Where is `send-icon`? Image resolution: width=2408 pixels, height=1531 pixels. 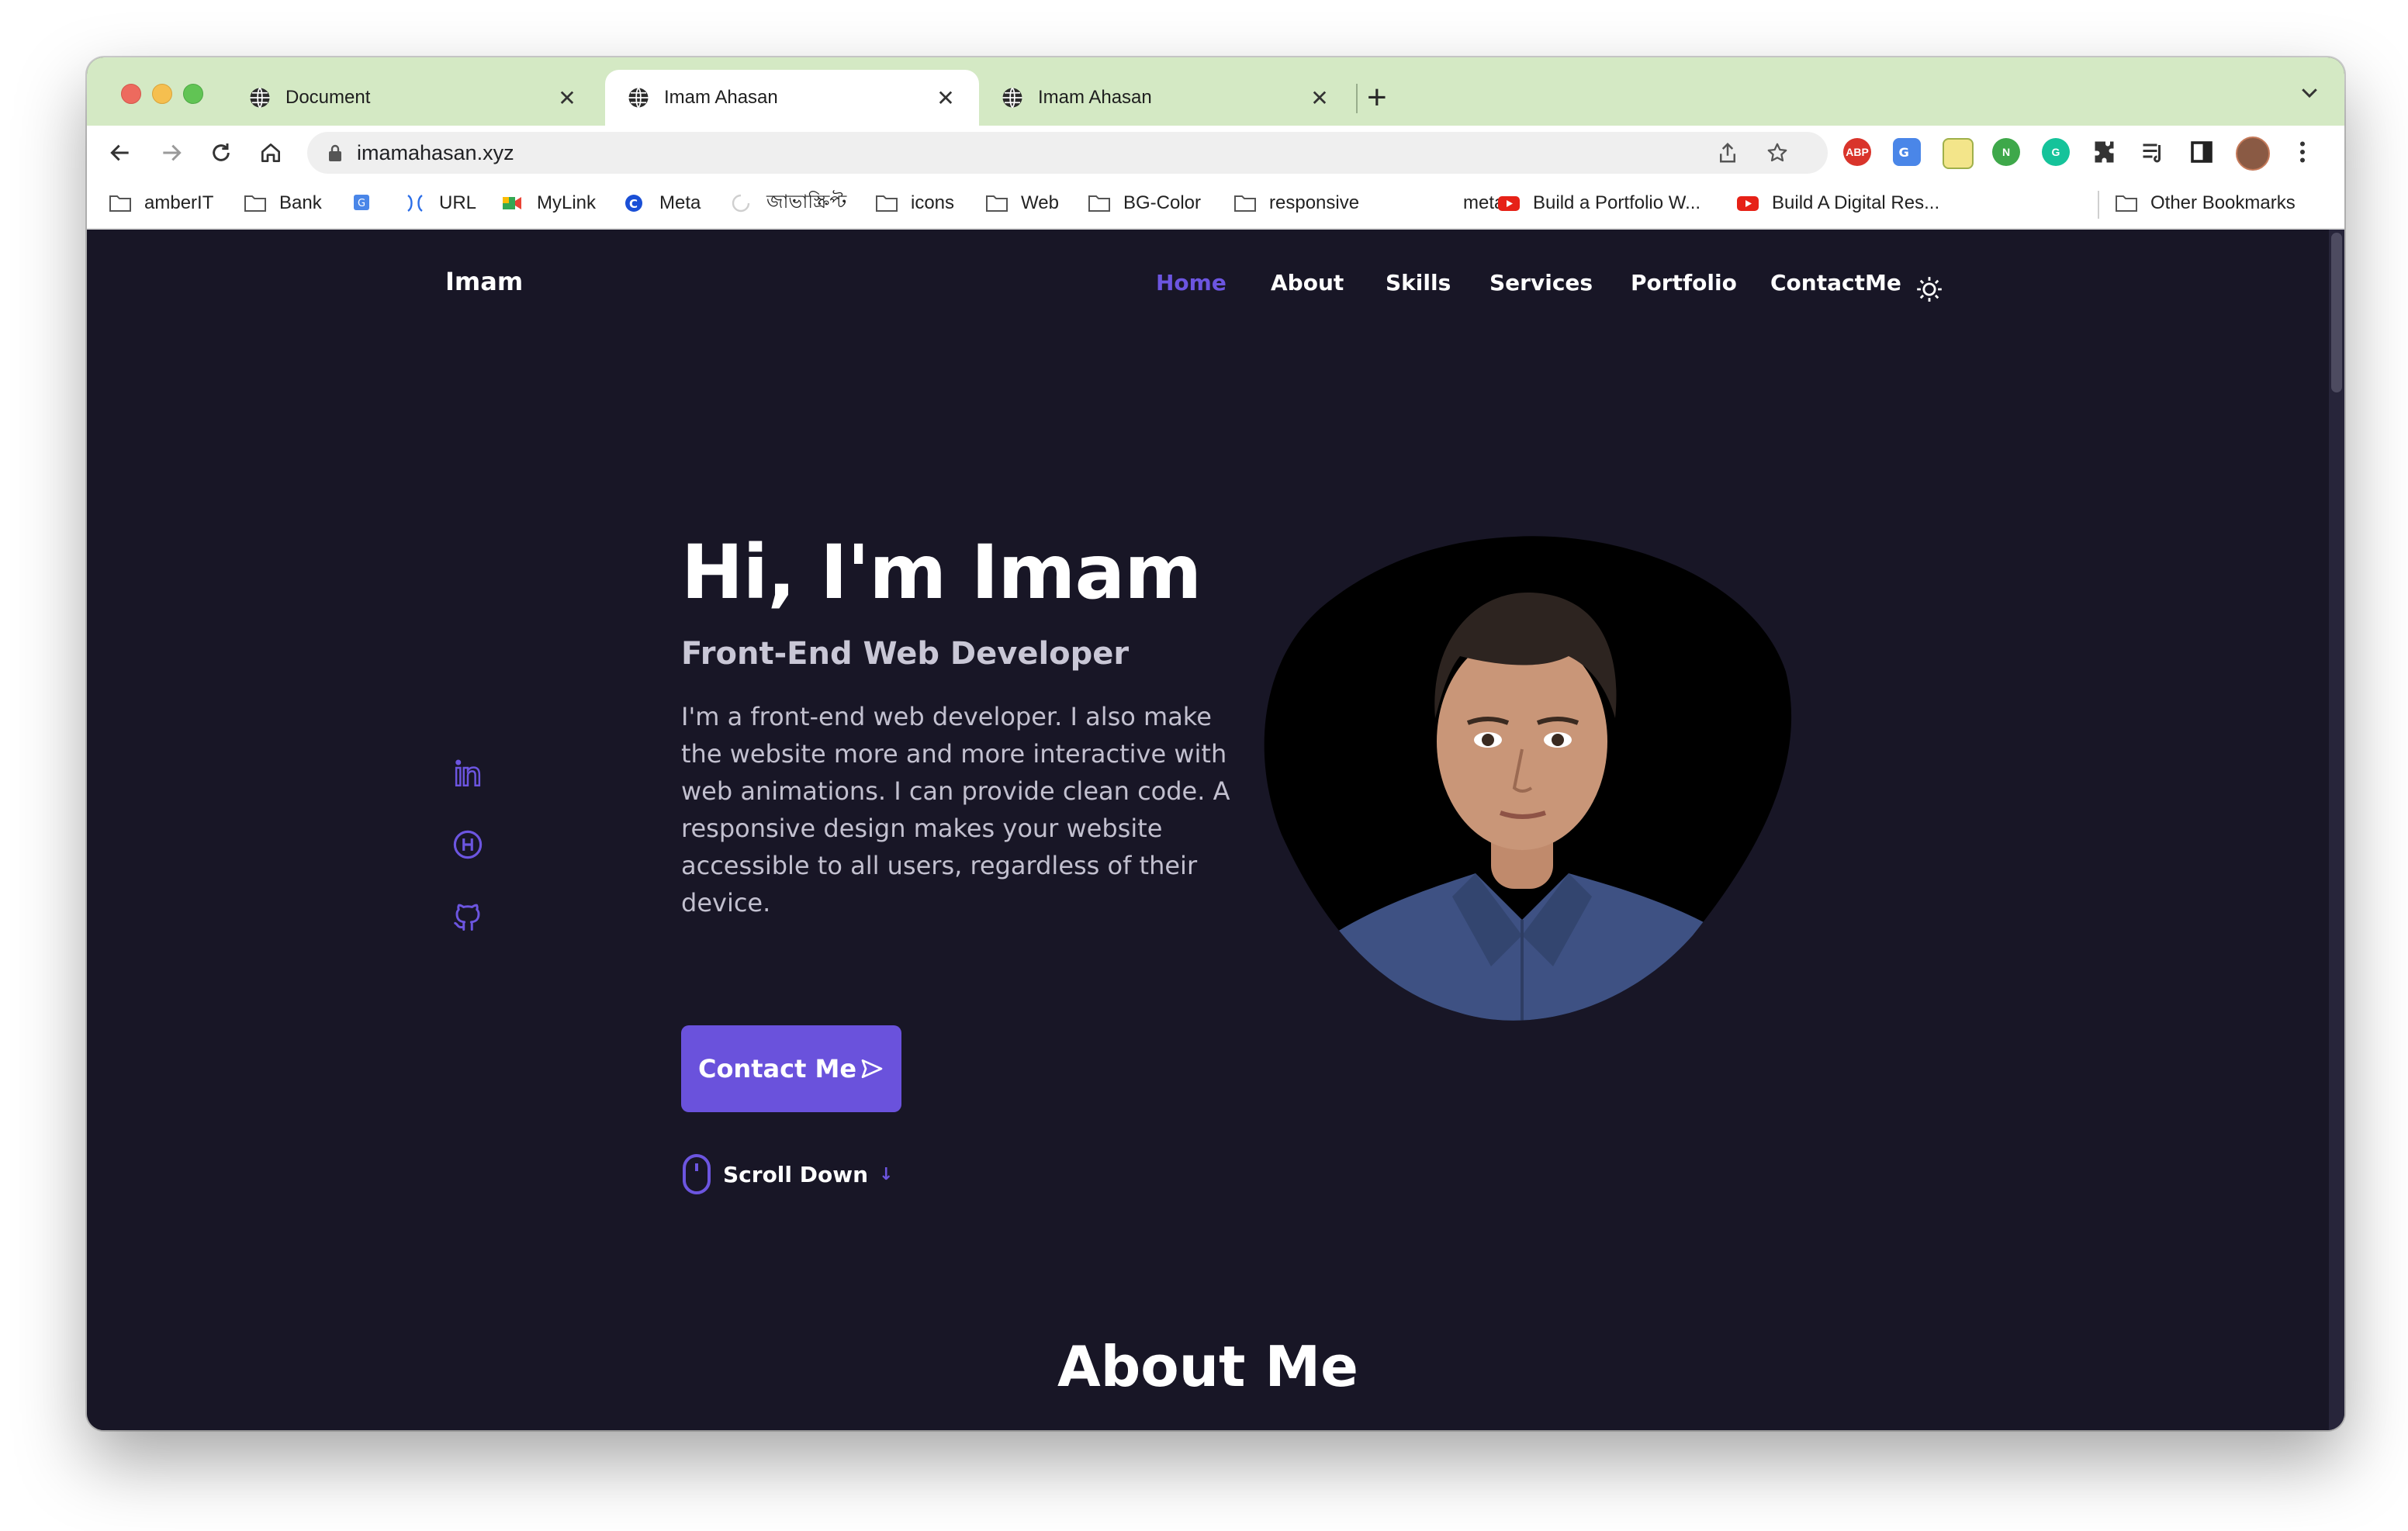
send-icon is located at coordinates (872, 1068).